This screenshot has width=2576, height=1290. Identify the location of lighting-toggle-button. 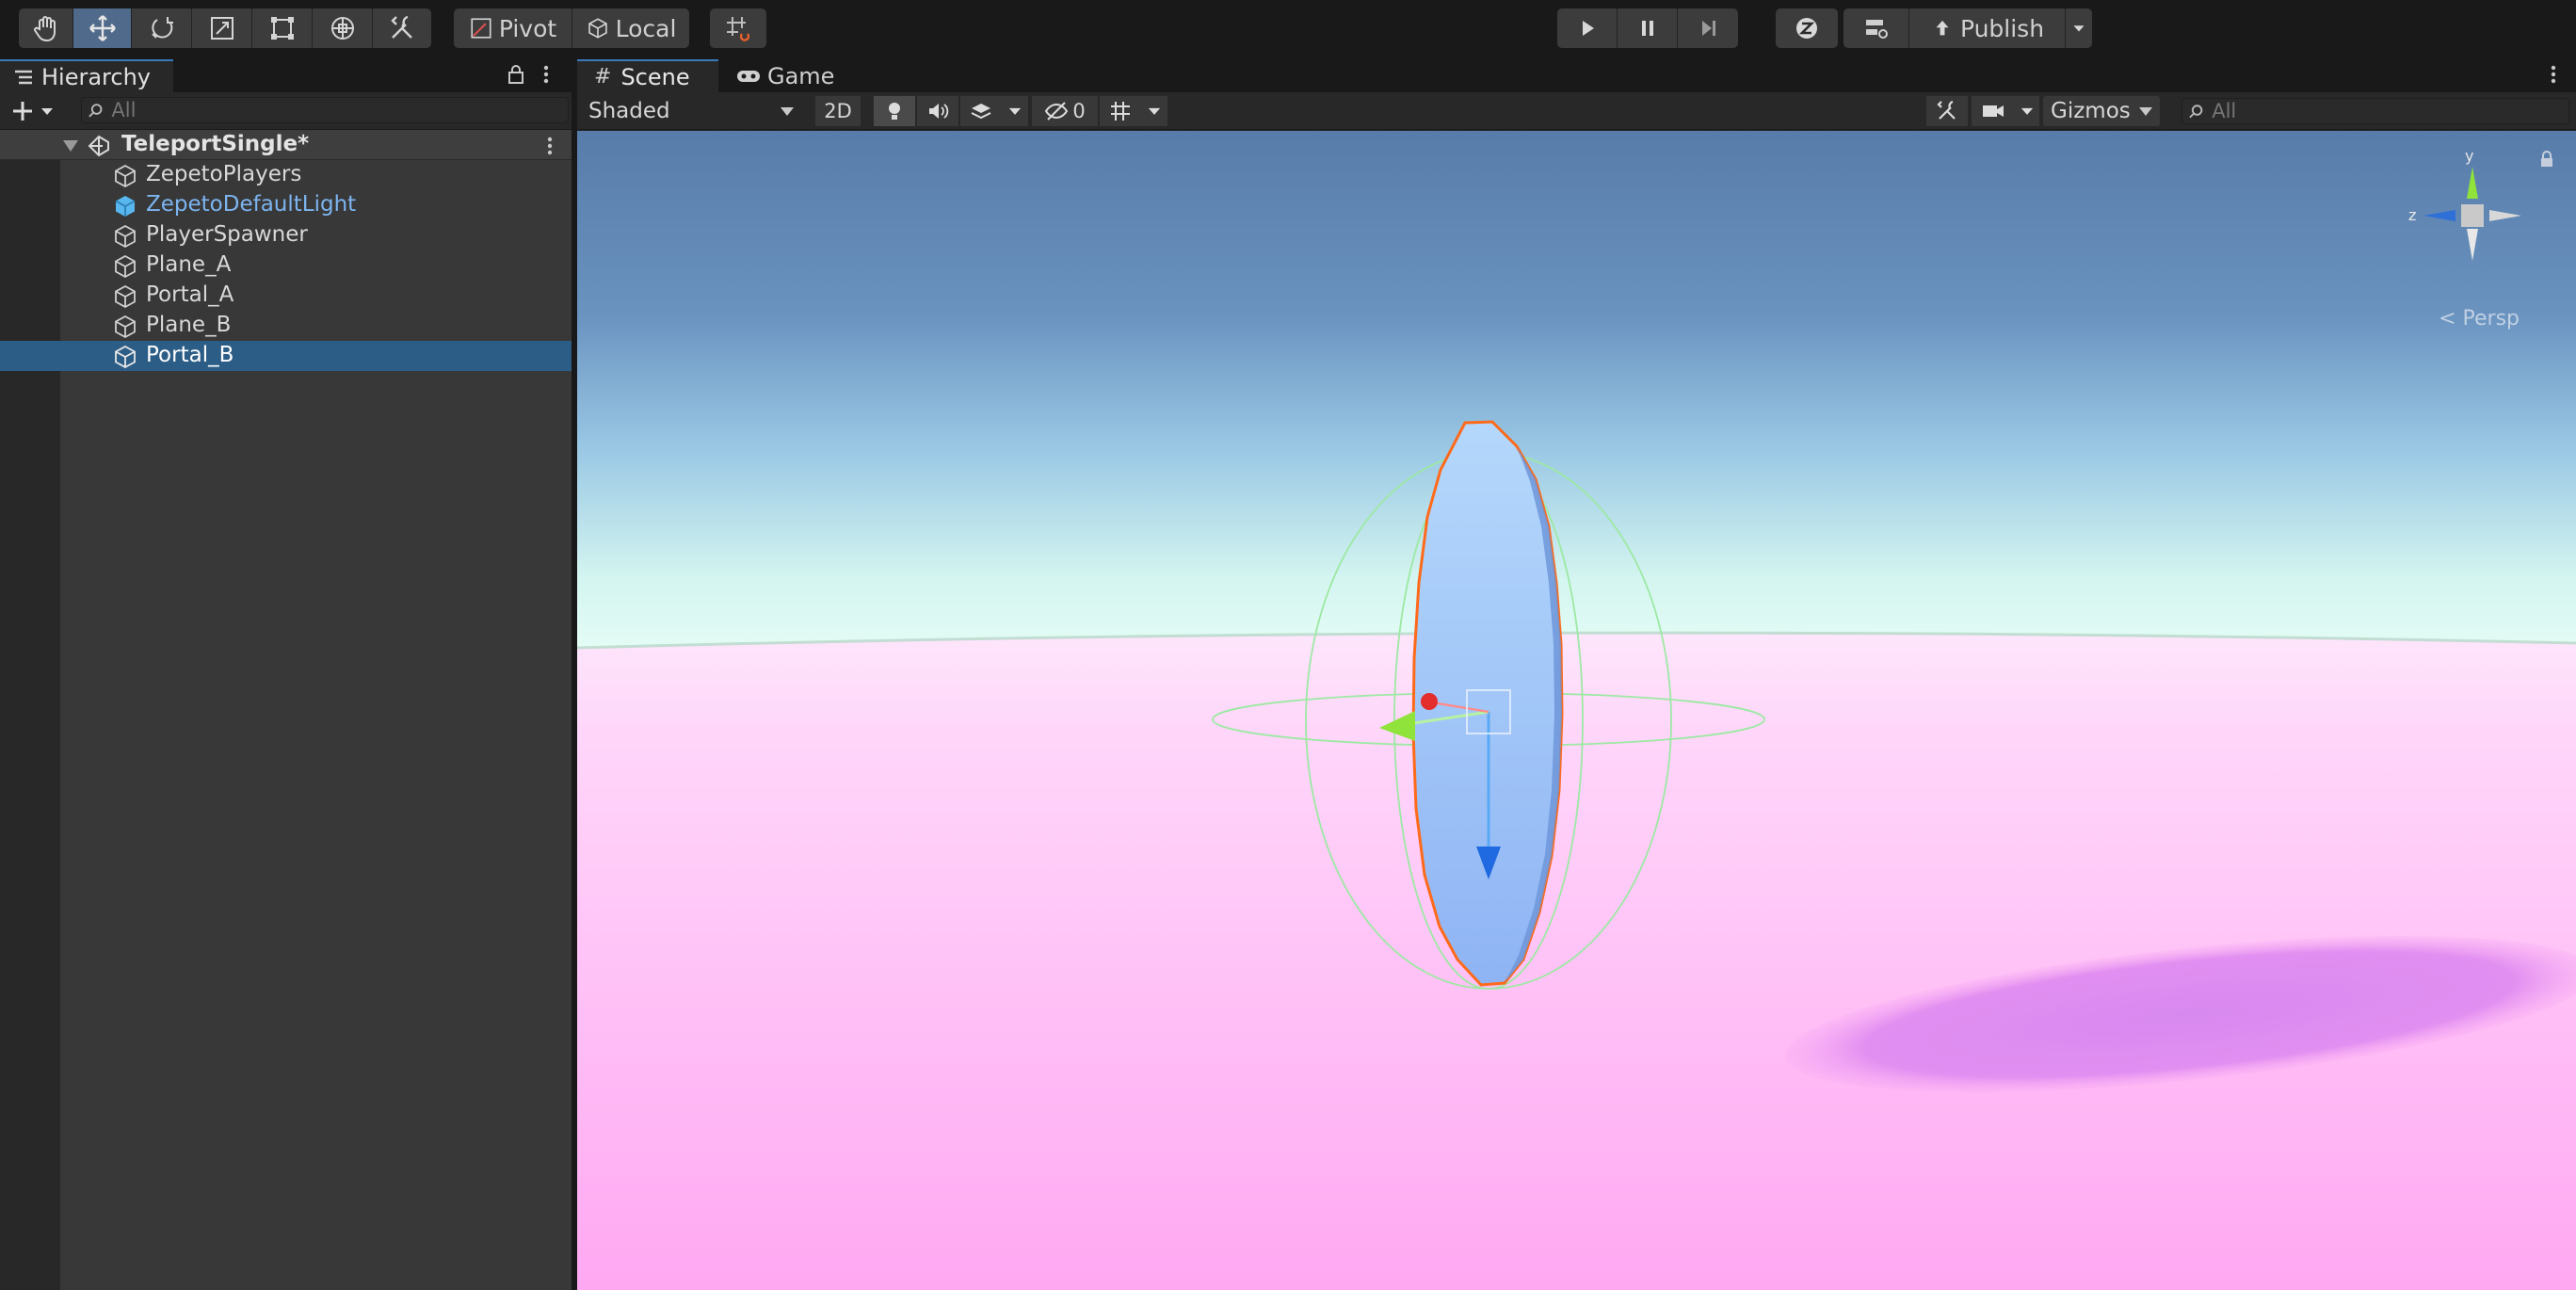
(894, 111).